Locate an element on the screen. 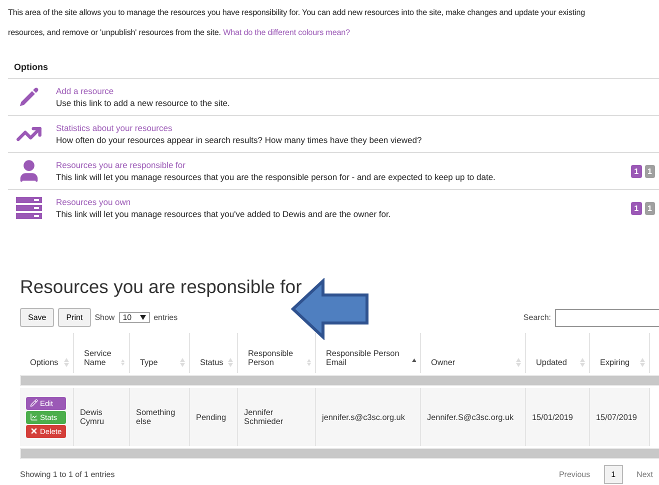 The width and height of the screenshot is (659, 485). table-cell: 15/07/2019 is located at coordinates (620, 417).